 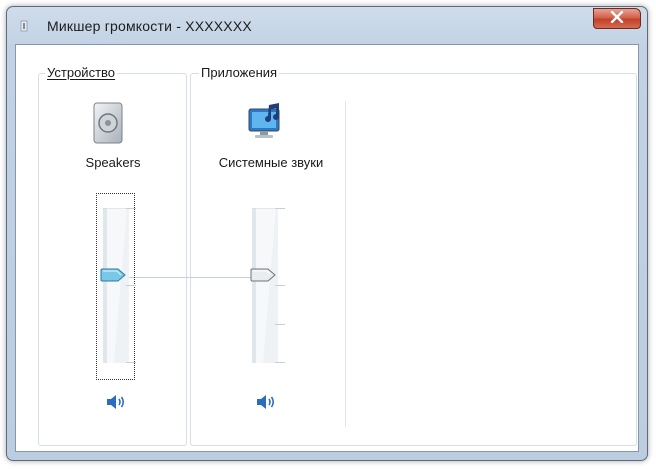 I want to click on close-button, so click(x=617, y=18).